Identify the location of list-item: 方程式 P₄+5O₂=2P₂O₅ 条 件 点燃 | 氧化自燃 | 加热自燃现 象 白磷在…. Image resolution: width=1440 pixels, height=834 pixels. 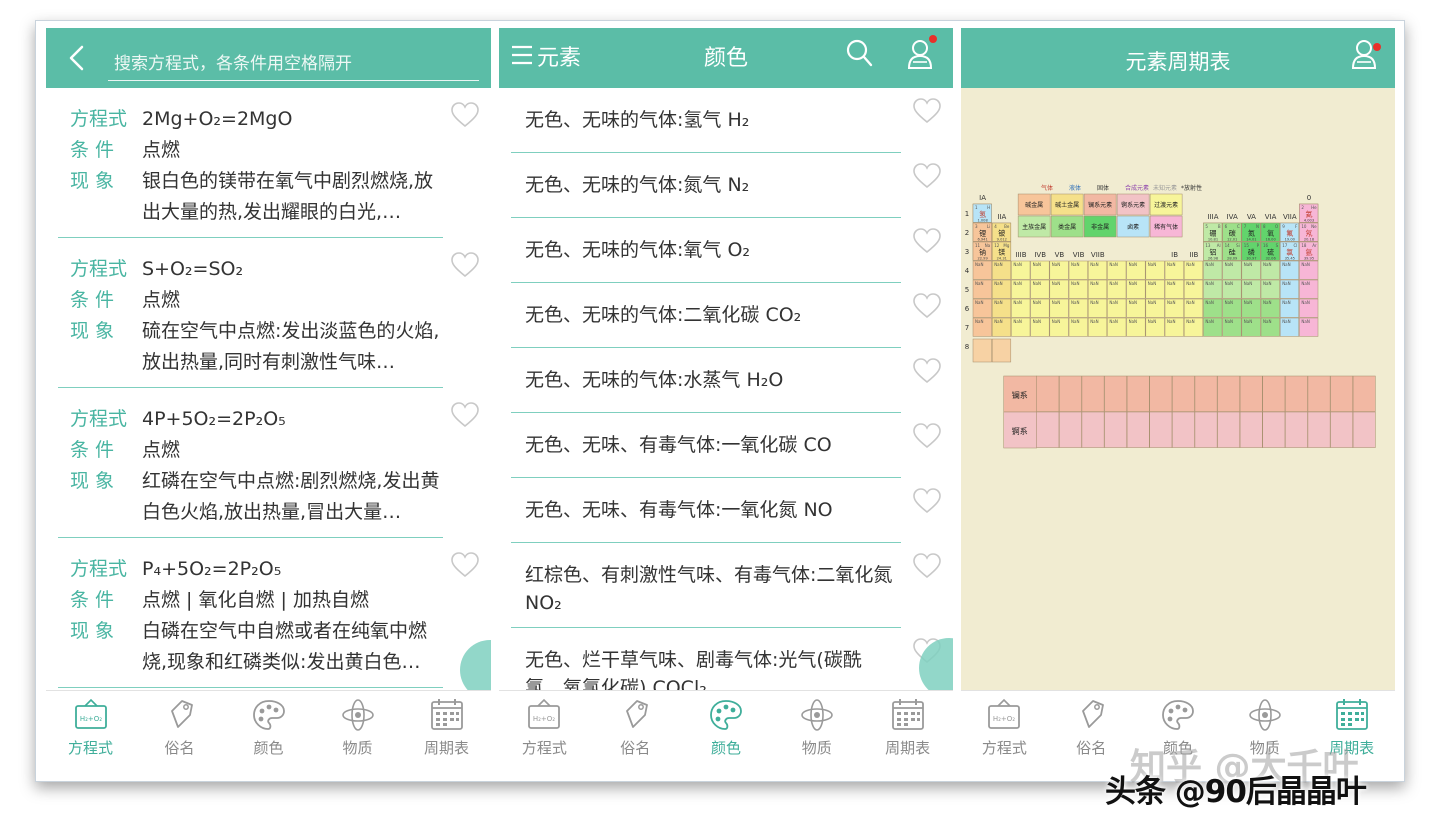
(268, 613).